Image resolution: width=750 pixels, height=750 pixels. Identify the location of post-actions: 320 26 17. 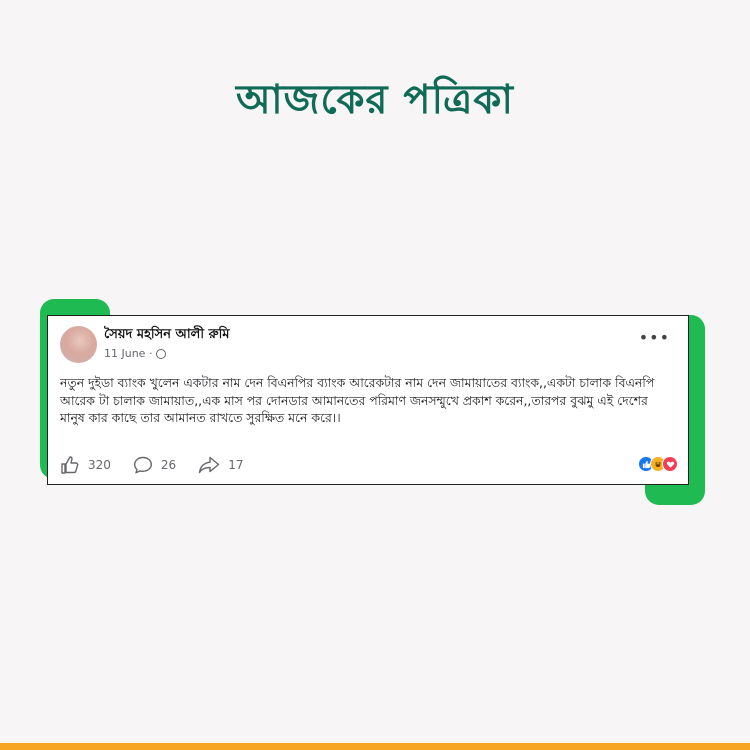
(162, 465).